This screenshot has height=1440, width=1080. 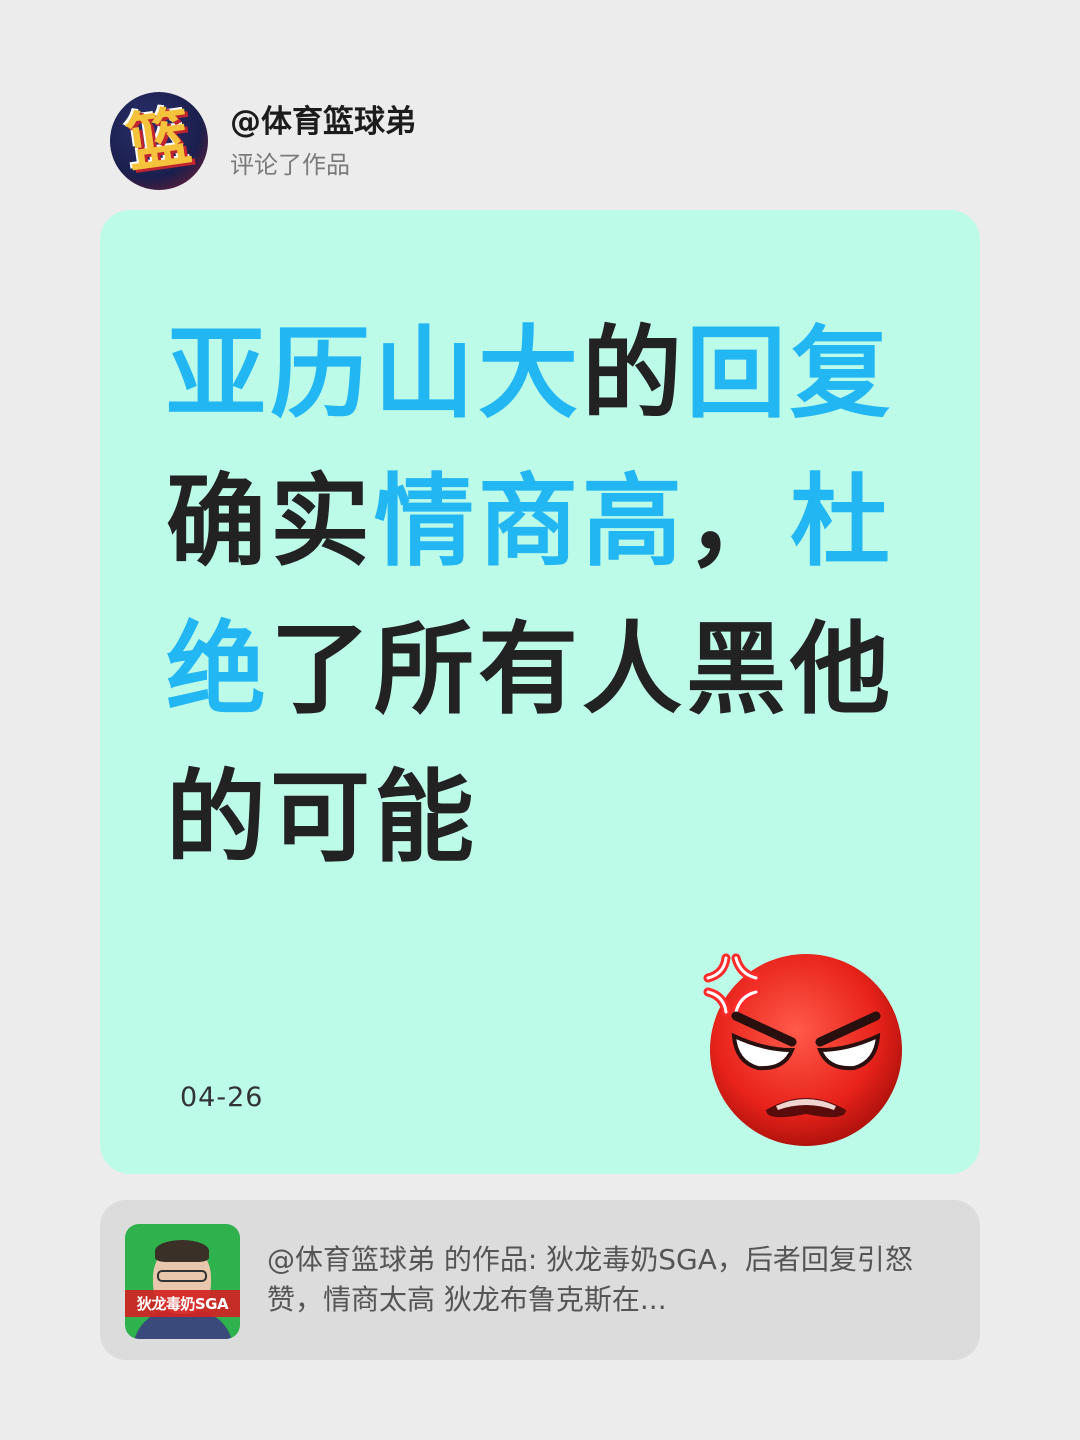 I want to click on video-thumbnail: 狄龙毒奶SGA, so click(x=182, y=1281).